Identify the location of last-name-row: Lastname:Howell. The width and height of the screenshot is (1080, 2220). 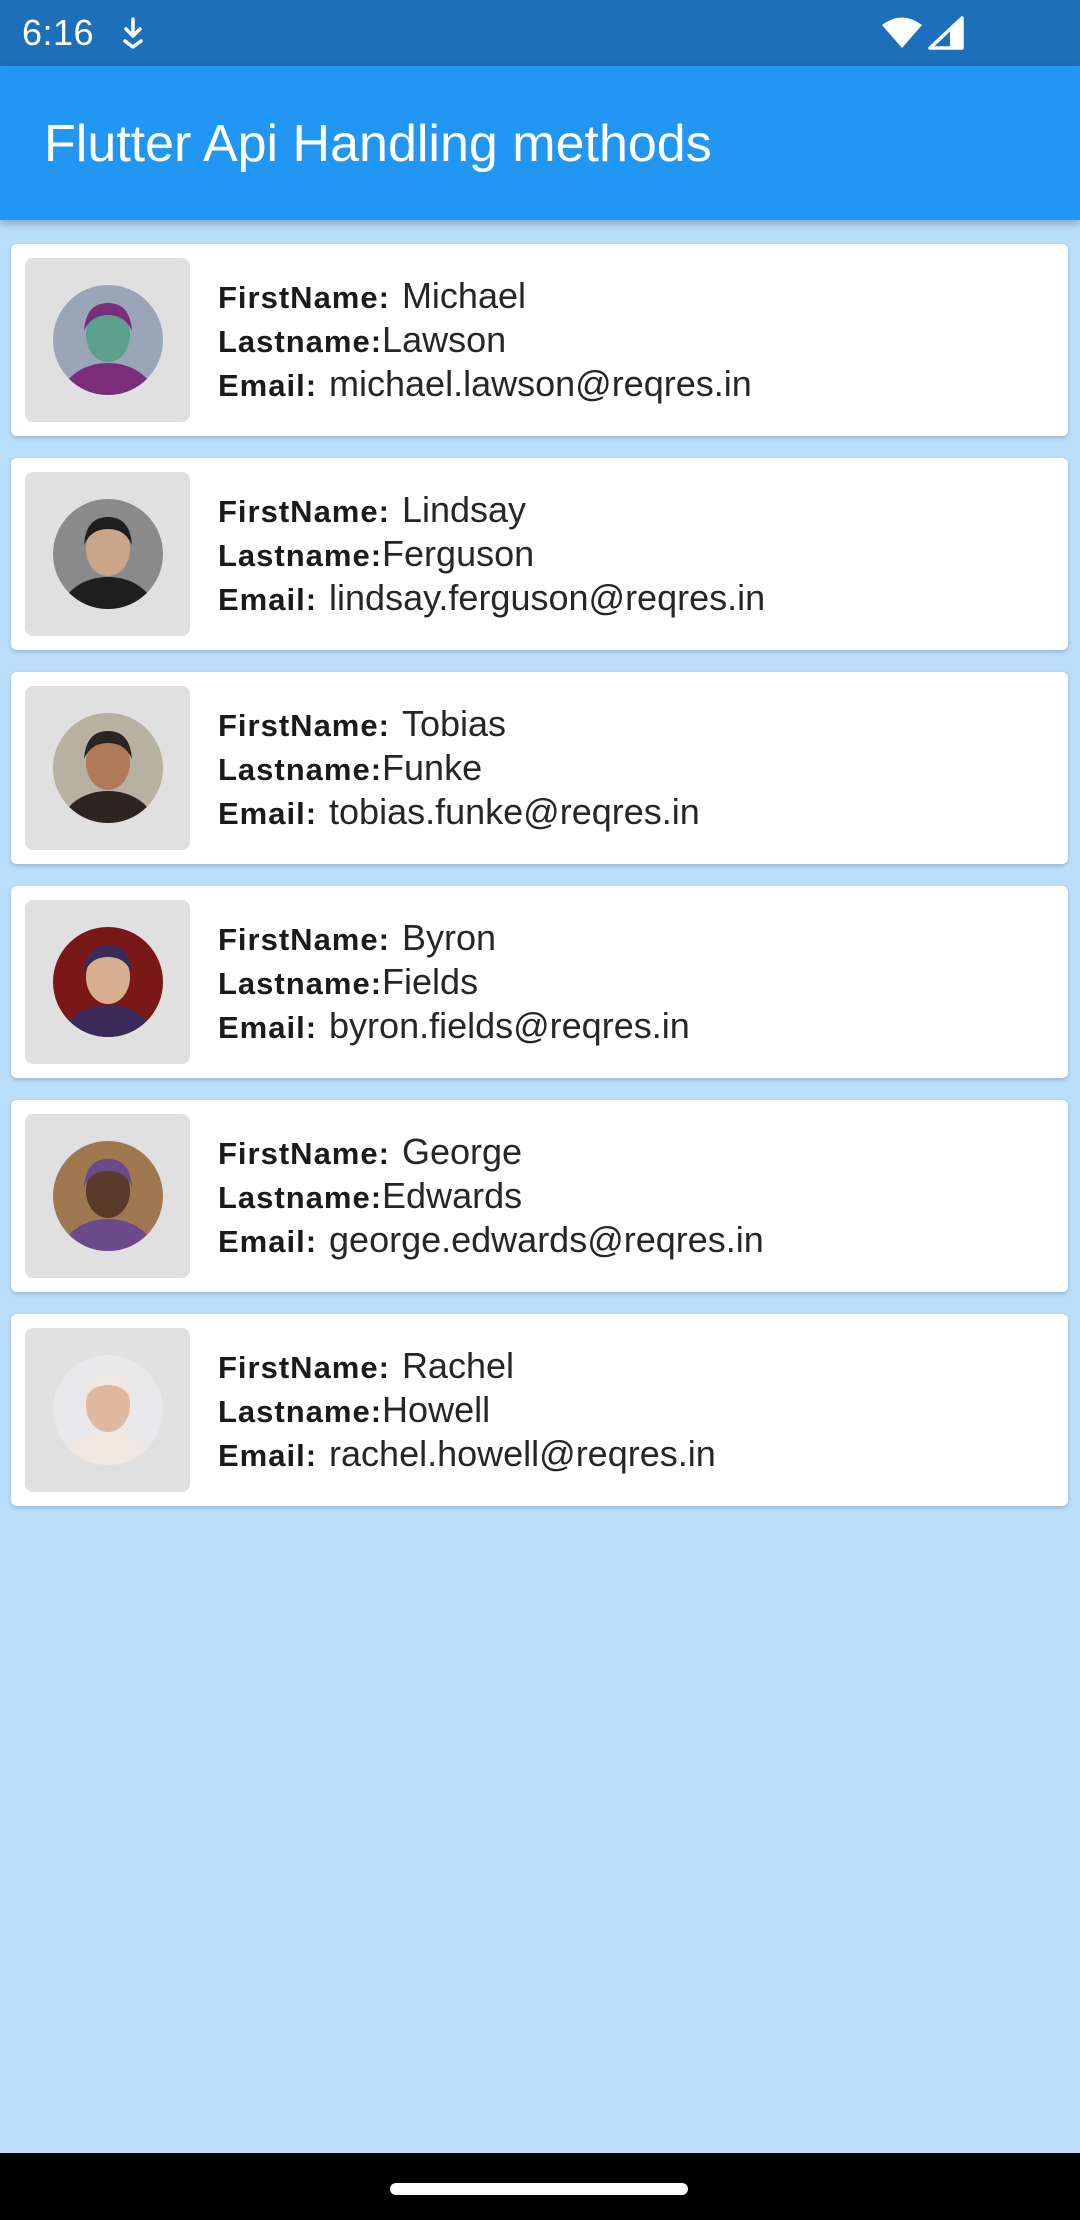
(467, 1410).